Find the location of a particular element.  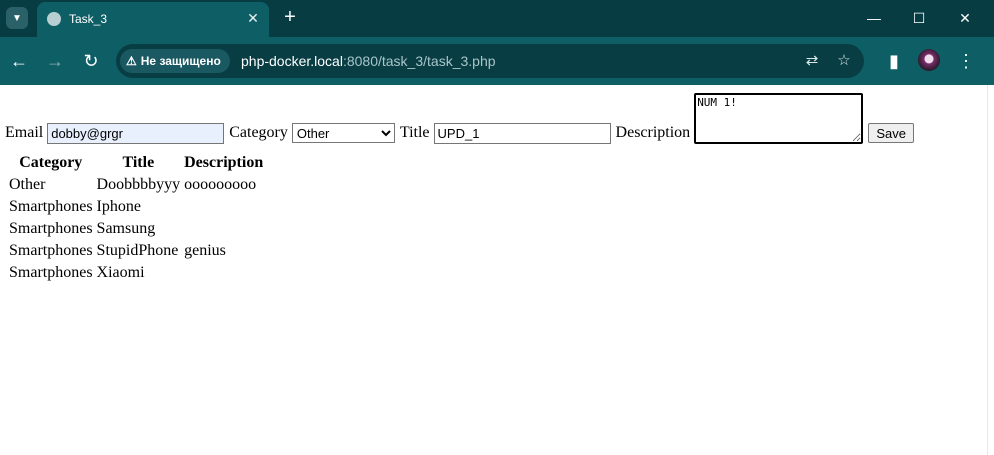

cell-title: Doobbbbyyy is located at coordinates (138, 184).